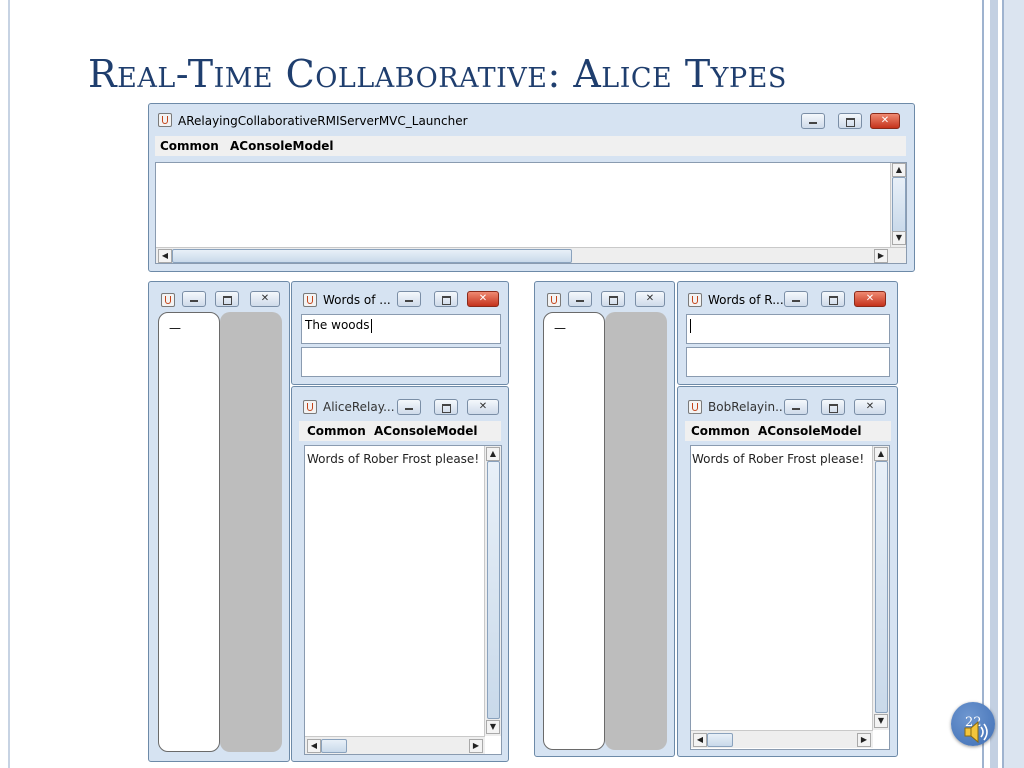 This screenshot has height=768, width=1024. I want to click on speaker-icon, so click(977, 732).